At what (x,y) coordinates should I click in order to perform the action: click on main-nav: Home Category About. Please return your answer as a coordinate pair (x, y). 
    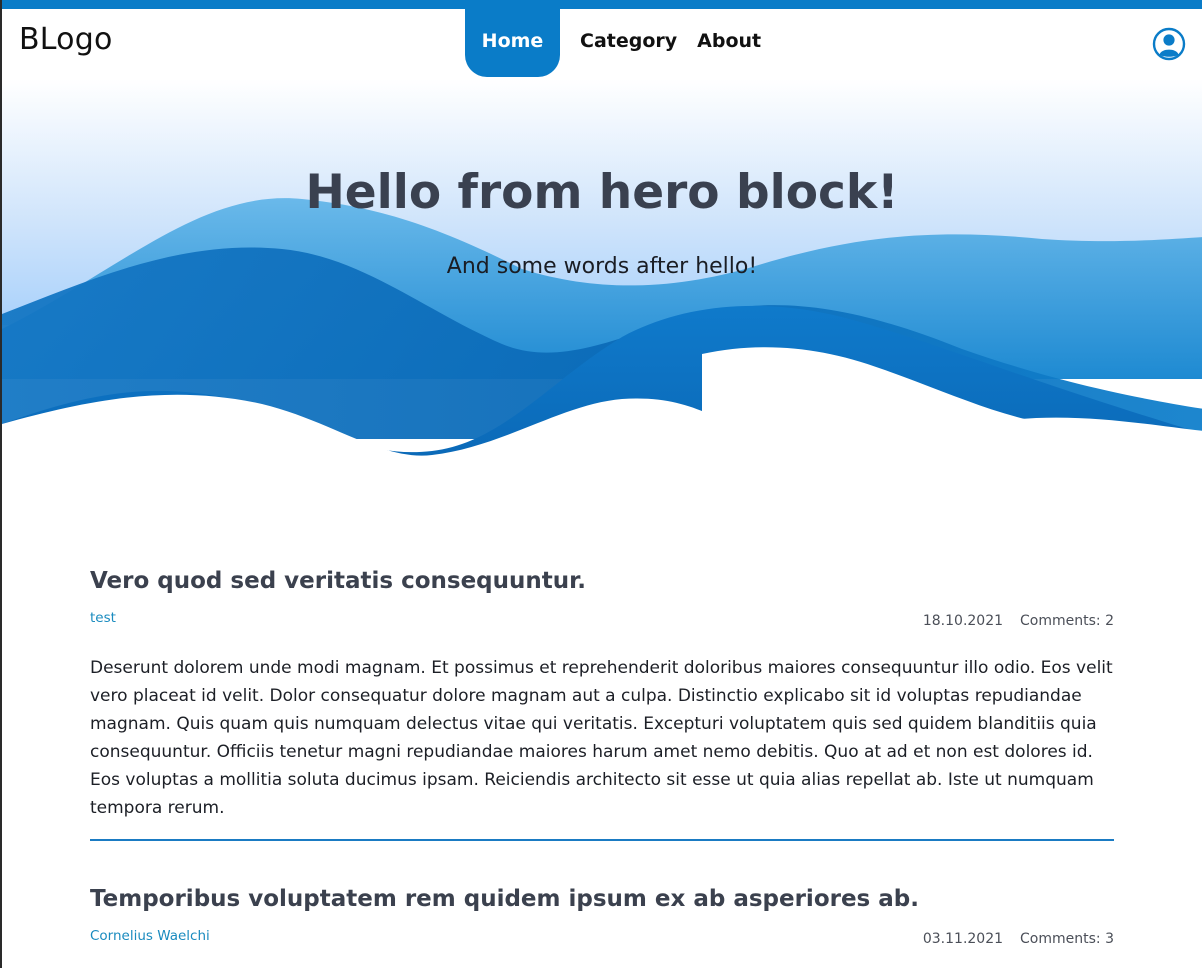
    Looking at the image, I should click on (623, 44).